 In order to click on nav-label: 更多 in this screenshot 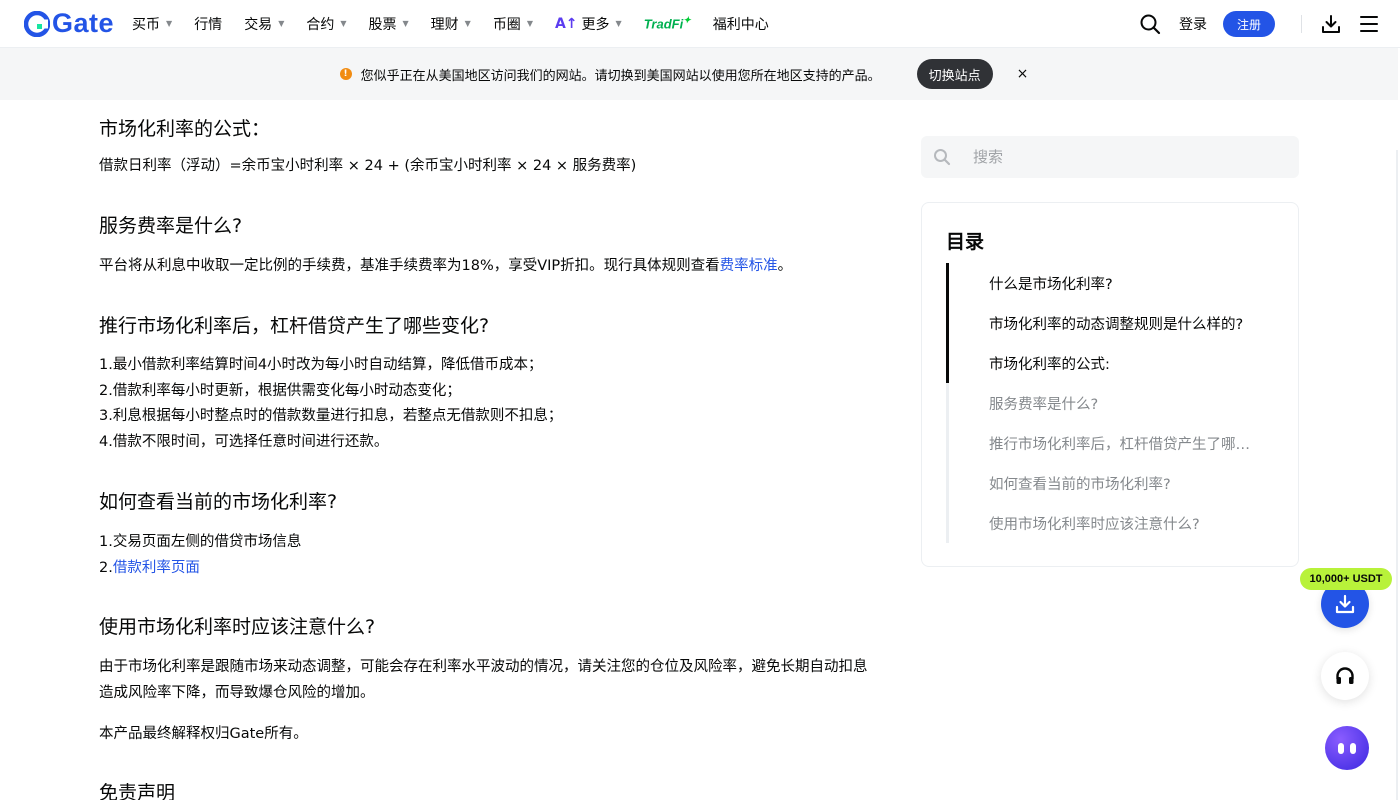, I will do `click(595, 24)`.